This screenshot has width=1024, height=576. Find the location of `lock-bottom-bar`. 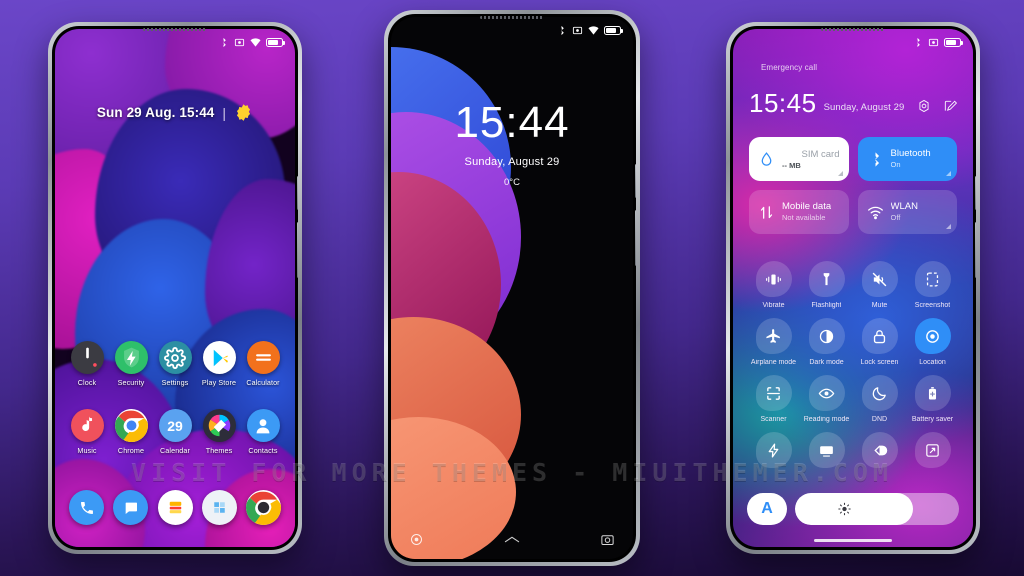

lock-bottom-bar is located at coordinates (512, 539).